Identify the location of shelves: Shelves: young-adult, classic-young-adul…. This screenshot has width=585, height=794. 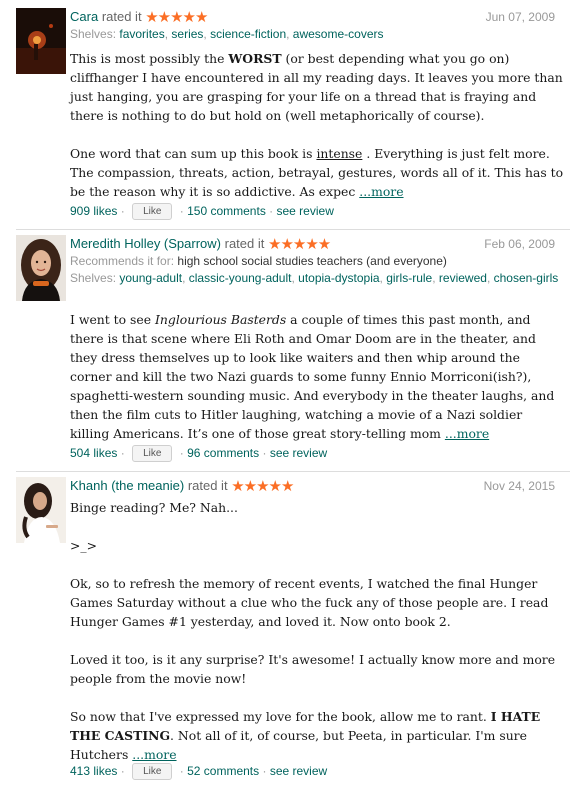
(314, 278).